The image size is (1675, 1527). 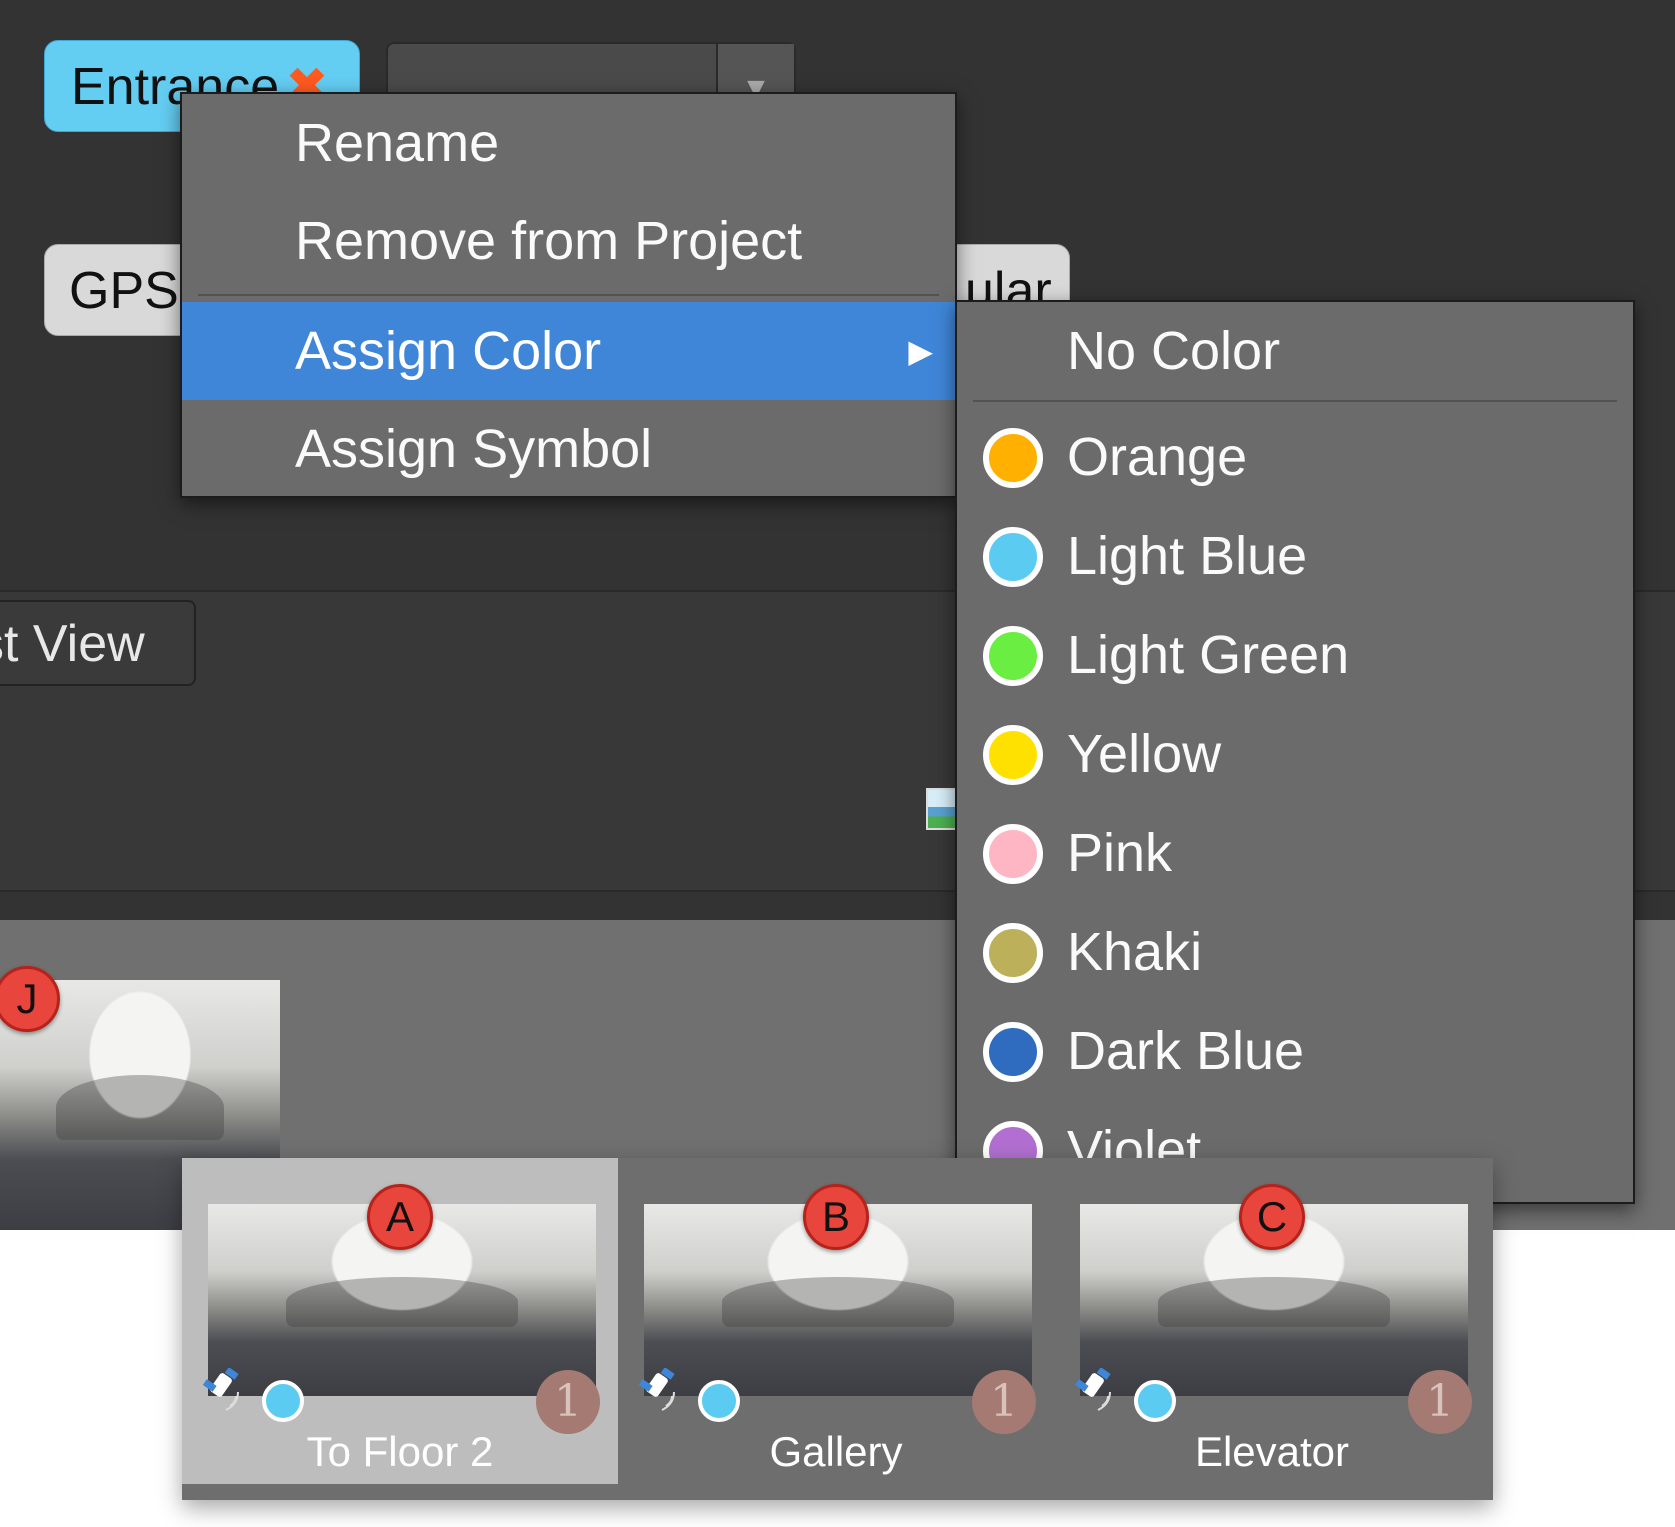 I want to click on menu-item-assign-symbol: Assign Symbol, so click(x=568, y=449).